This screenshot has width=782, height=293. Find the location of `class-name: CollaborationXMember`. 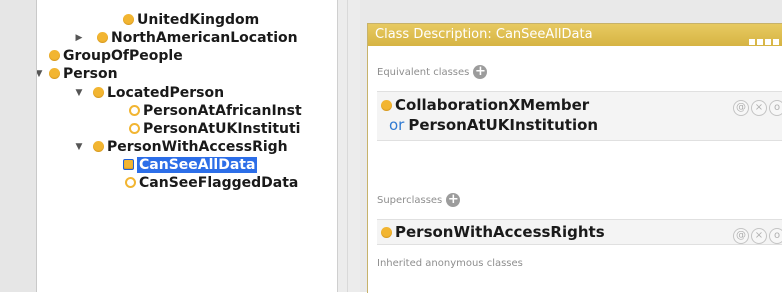

class-name: CollaborationXMember is located at coordinates (492, 105).